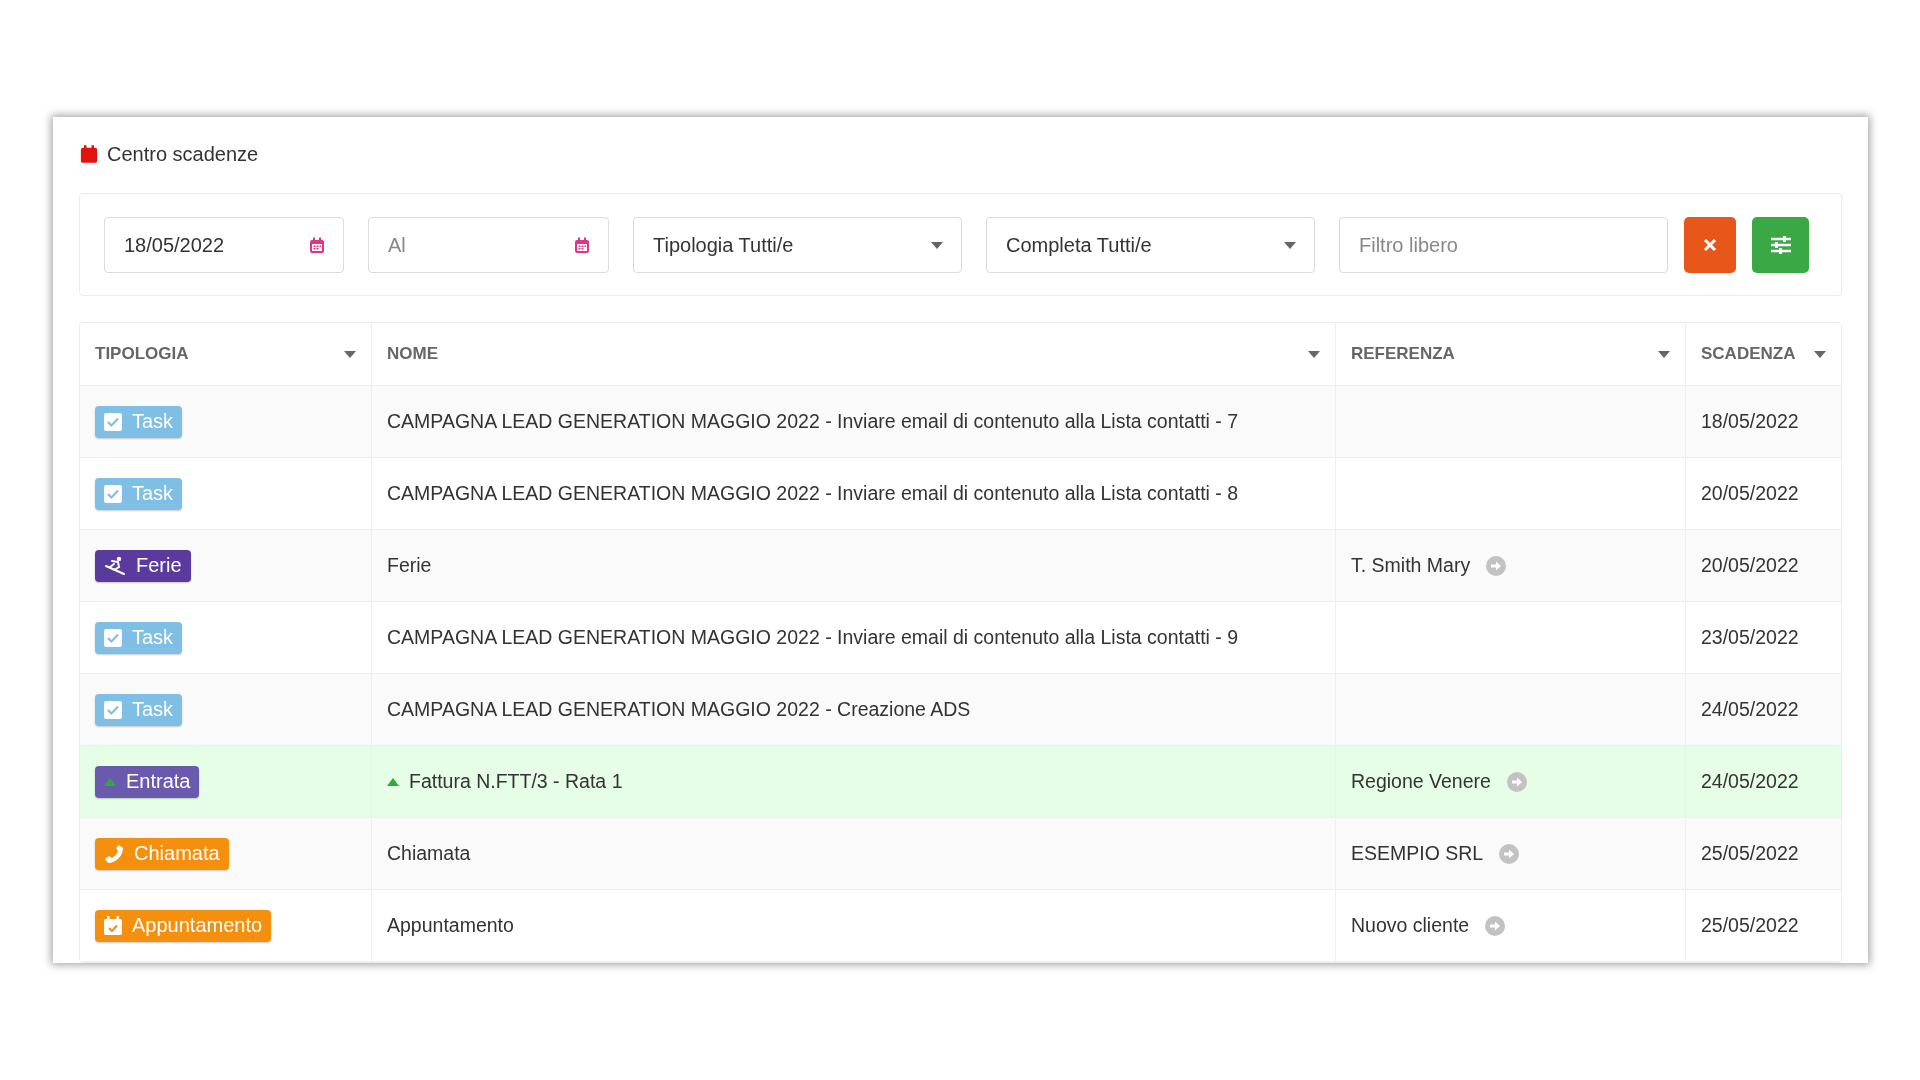 The image size is (1920, 1080). Describe the element at coordinates (813, 421) in the screenshot. I see `table-cell: CAMPAGNA LEAD GENERATION MAGGIO 2022 - Inviare email di contenuto alla Lista contatti - 7` at that location.